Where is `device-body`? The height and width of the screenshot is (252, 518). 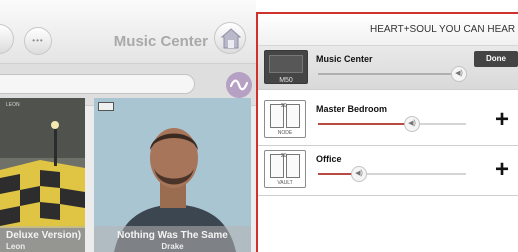 device-body is located at coordinates (286, 64).